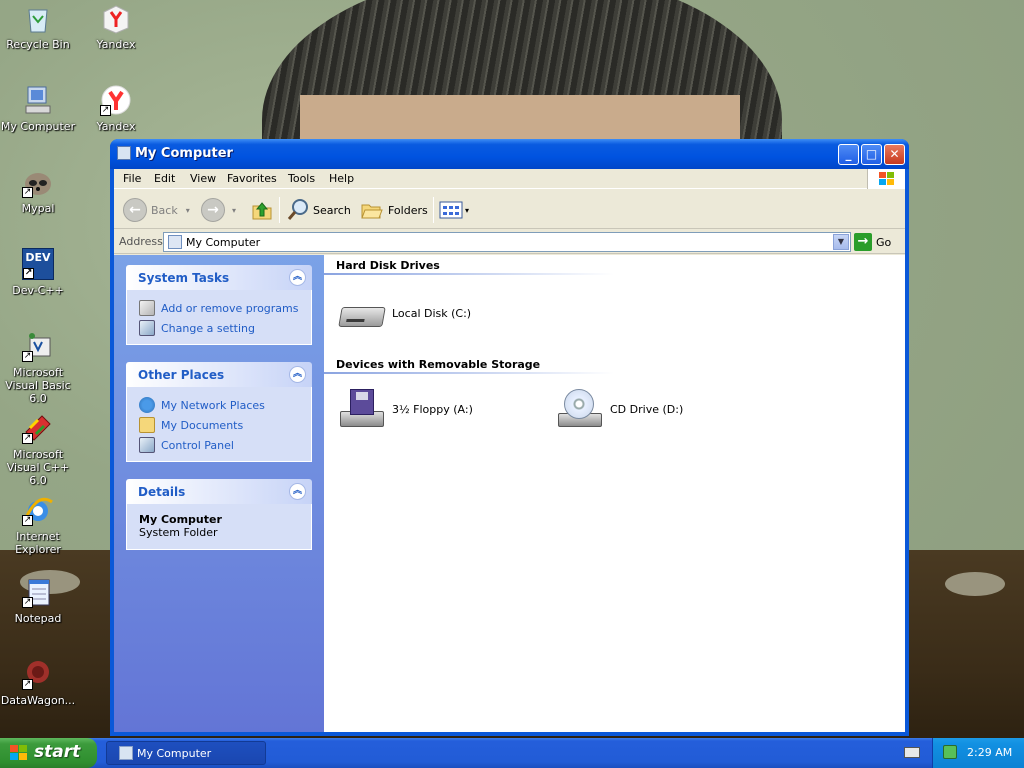  What do you see at coordinates (619, 409) in the screenshot?
I see `drive-cd-d: CD Drive (D:)` at bounding box center [619, 409].